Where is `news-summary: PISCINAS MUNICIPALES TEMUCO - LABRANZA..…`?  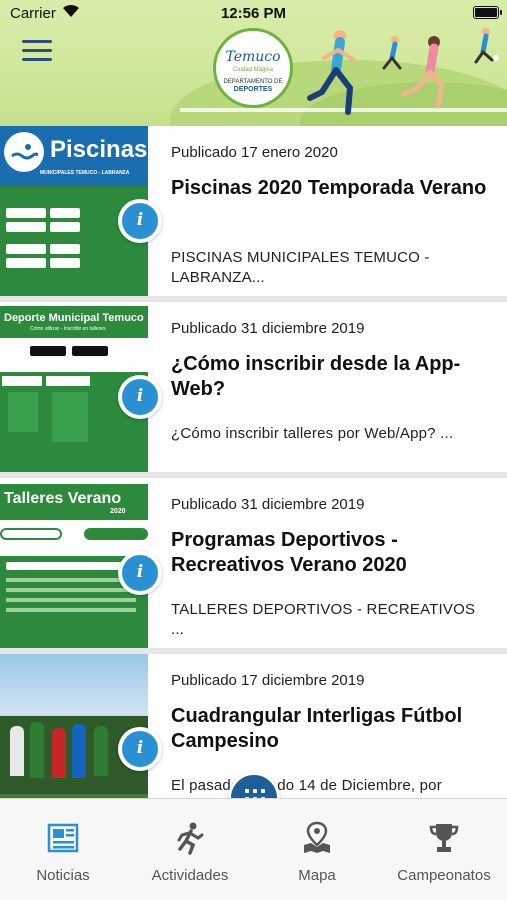 news-summary: PISCINAS MUNICIPALES TEMUCO - LABRANZA..… is located at coordinates (300, 267).